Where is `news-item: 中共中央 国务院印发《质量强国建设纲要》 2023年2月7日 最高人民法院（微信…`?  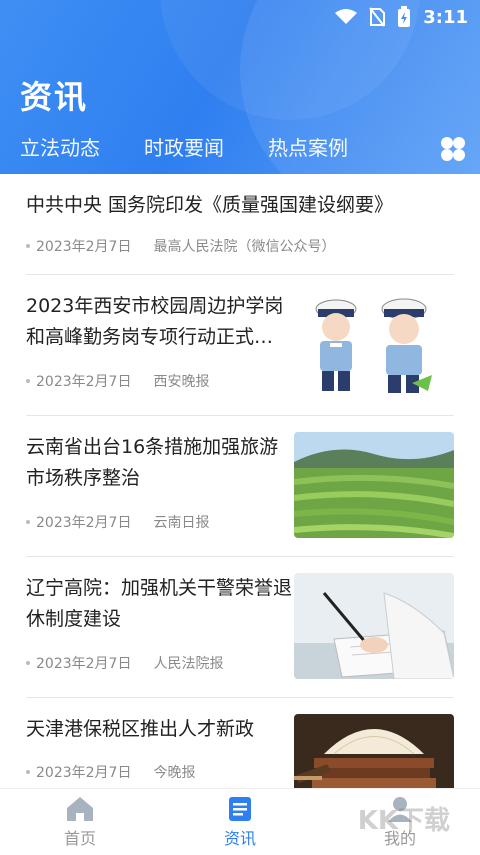
news-item: 中共中央 国务院印发《质量强国建设纲要》 2023年2月7日 最高人民法院（微信… is located at coordinates (240, 224).